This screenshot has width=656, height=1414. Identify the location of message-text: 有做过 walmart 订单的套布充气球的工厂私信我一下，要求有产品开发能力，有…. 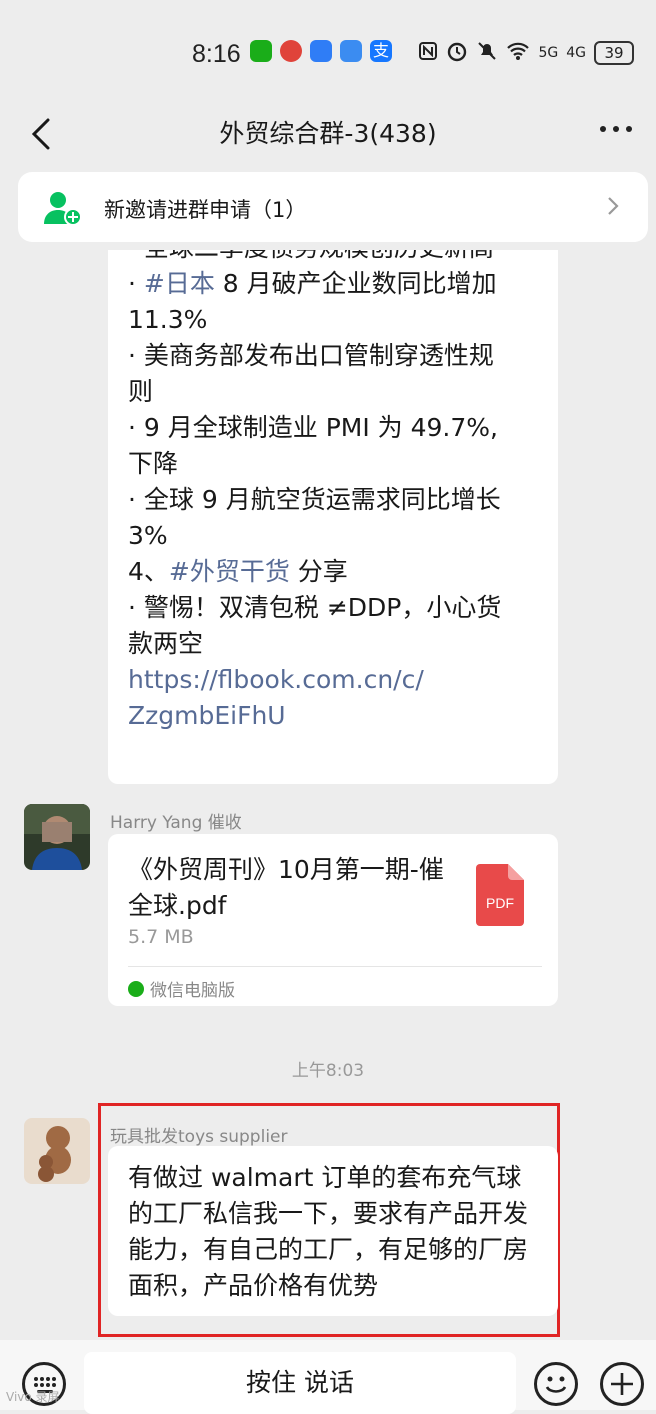
(328, 1231).